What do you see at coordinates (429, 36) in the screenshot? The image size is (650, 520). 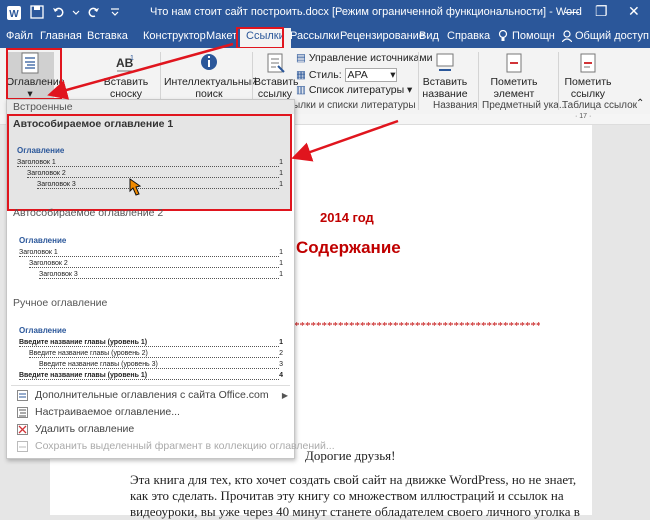 I see `tab-view: Вид` at bounding box center [429, 36].